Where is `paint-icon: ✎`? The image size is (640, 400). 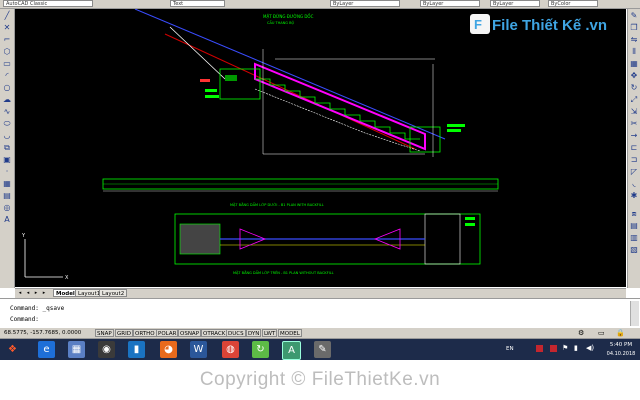 paint-icon: ✎ is located at coordinates (322, 349).